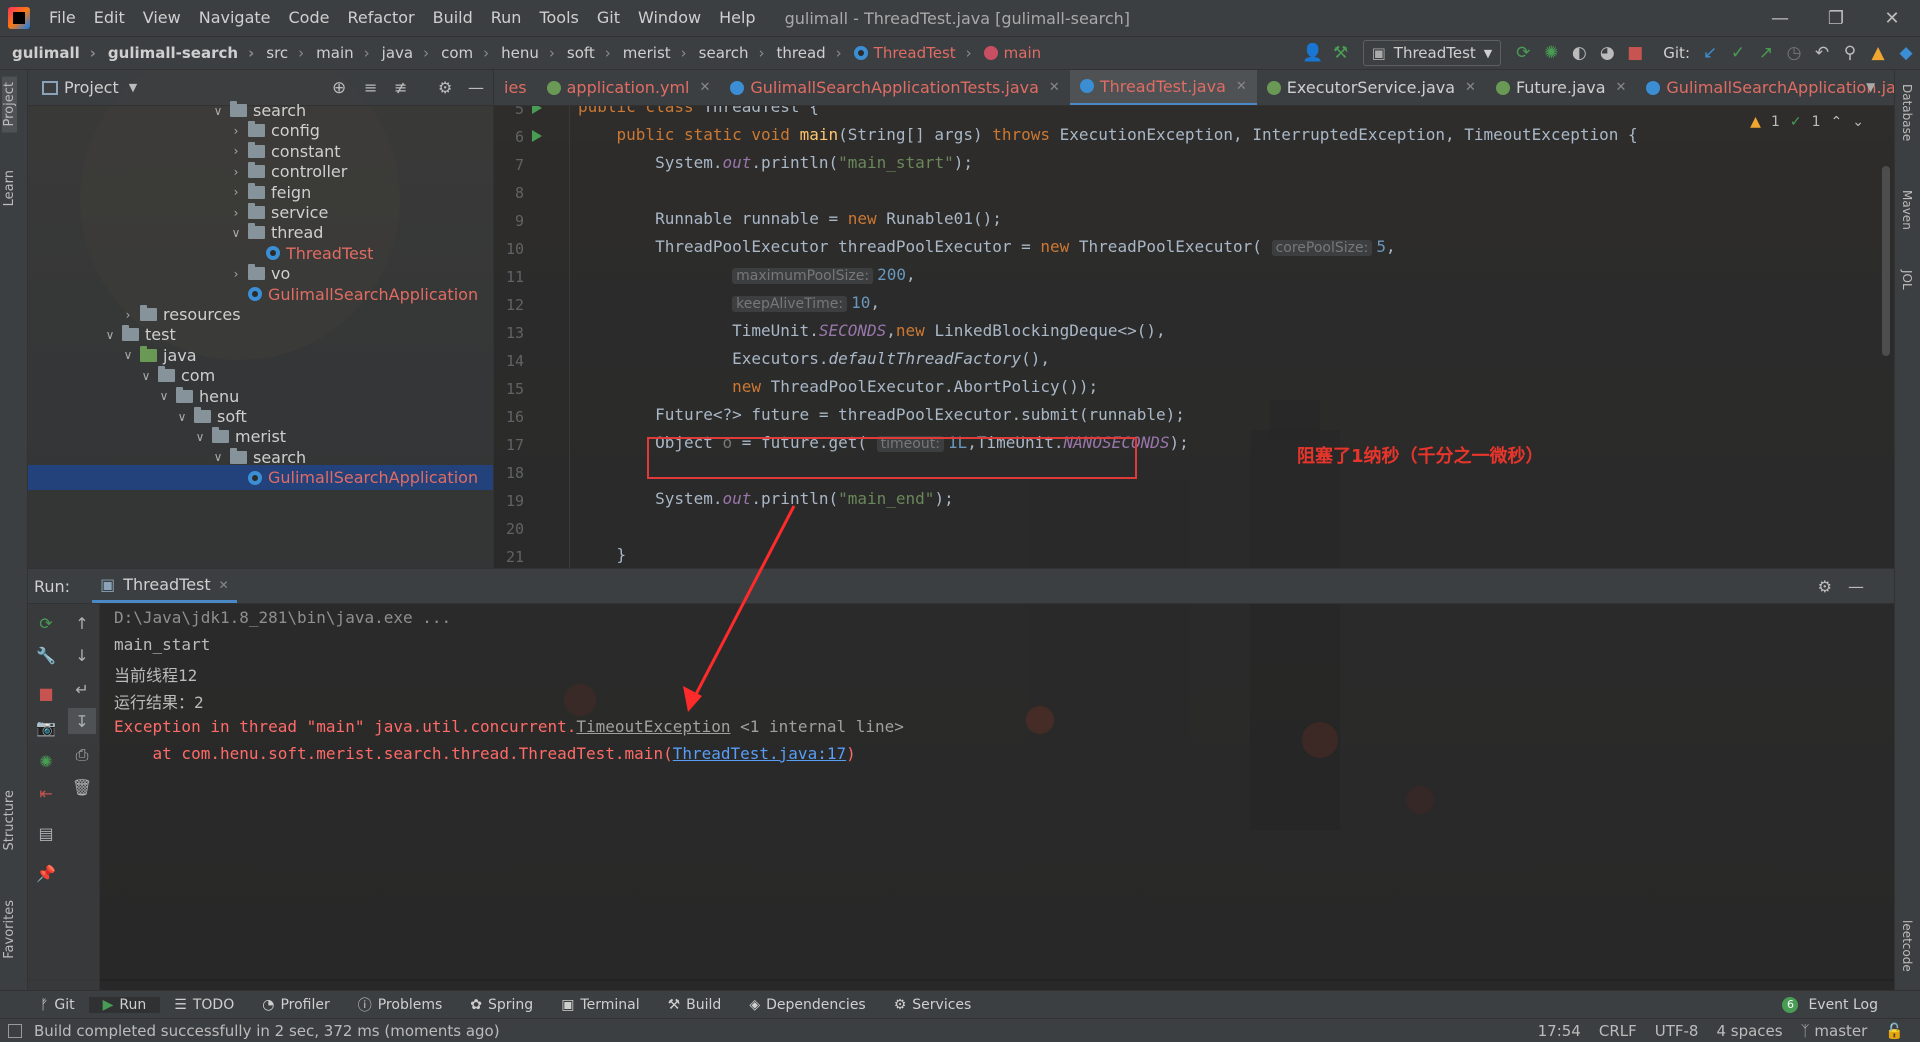  What do you see at coordinates (1766, 53) in the screenshot?
I see `git-push-icon: ↗` at bounding box center [1766, 53].